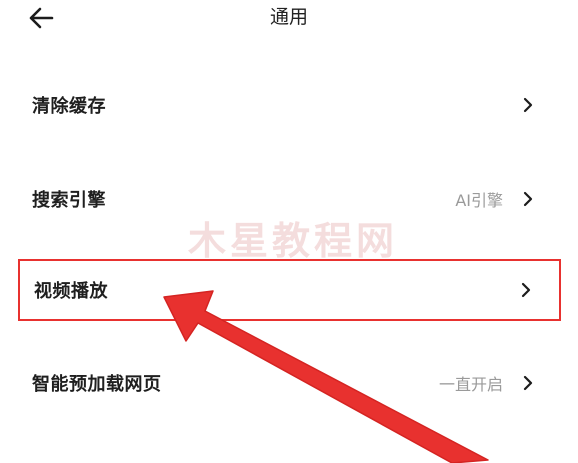 Image resolution: width=578 pixels, height=463 pixels. I want to click on top-bar: 通用, so click(289, 18).